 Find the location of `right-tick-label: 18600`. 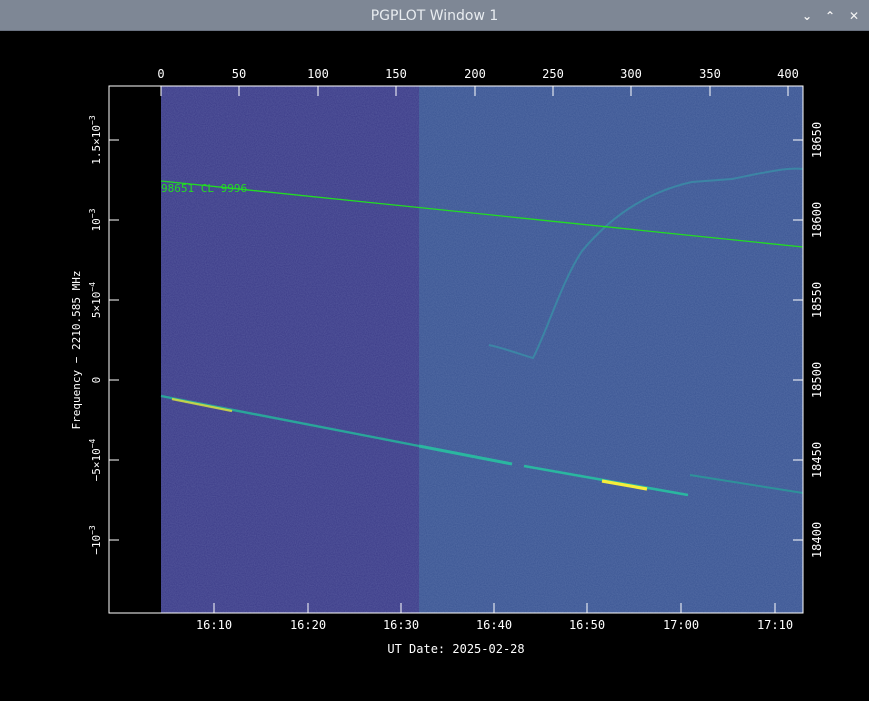

right-tick-label: 18600 is located at coordinates (817, 220).